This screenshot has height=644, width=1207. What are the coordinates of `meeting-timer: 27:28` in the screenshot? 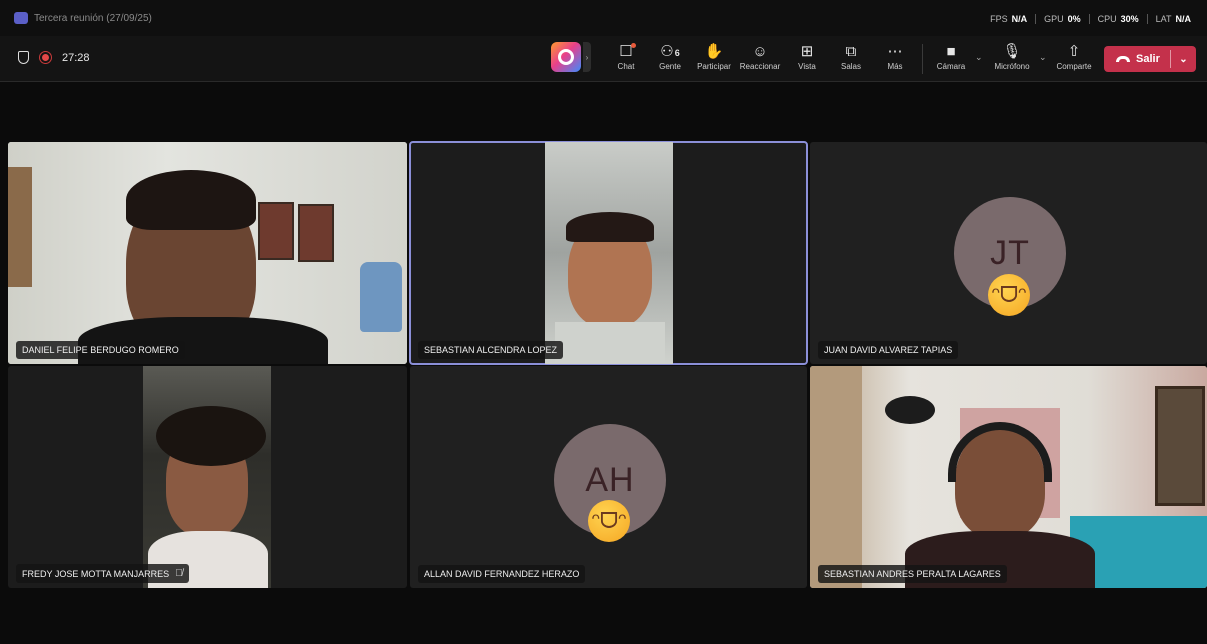 It's located at (76, 57).